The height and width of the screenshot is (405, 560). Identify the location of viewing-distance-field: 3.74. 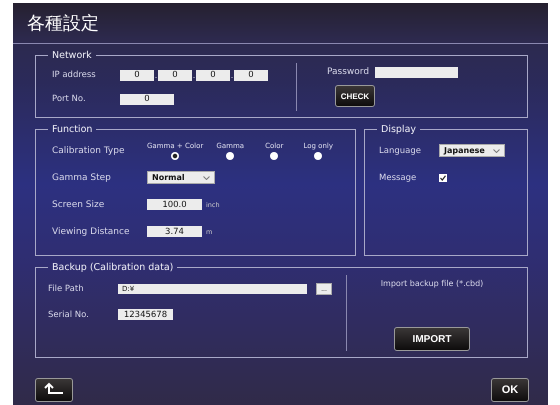
(174, 231).